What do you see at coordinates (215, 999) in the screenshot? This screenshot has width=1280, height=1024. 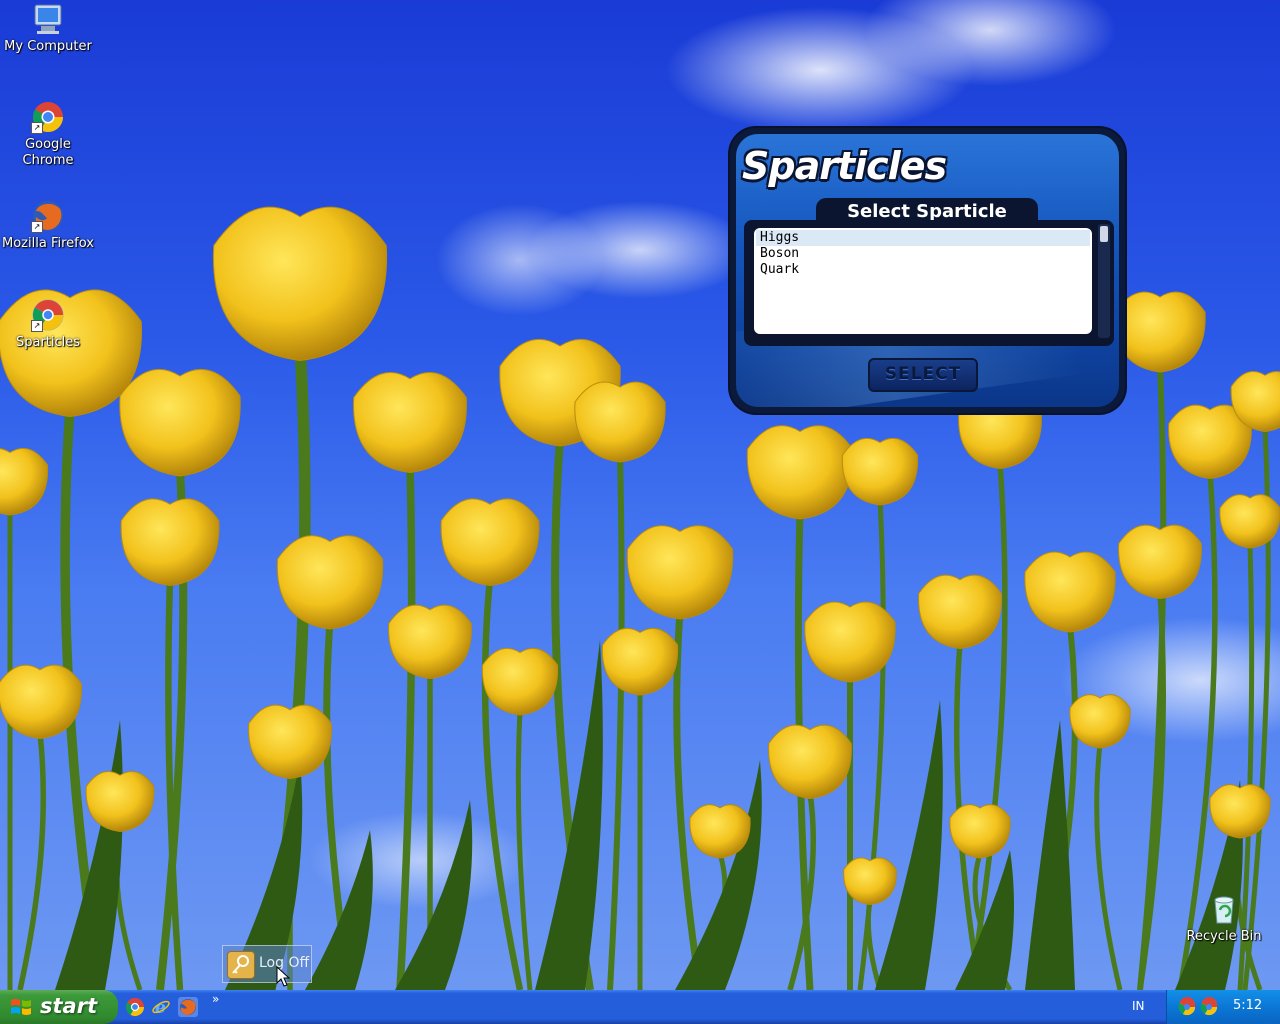 I see `quick-launch-overflow: »` at bounding box center [215, 999].